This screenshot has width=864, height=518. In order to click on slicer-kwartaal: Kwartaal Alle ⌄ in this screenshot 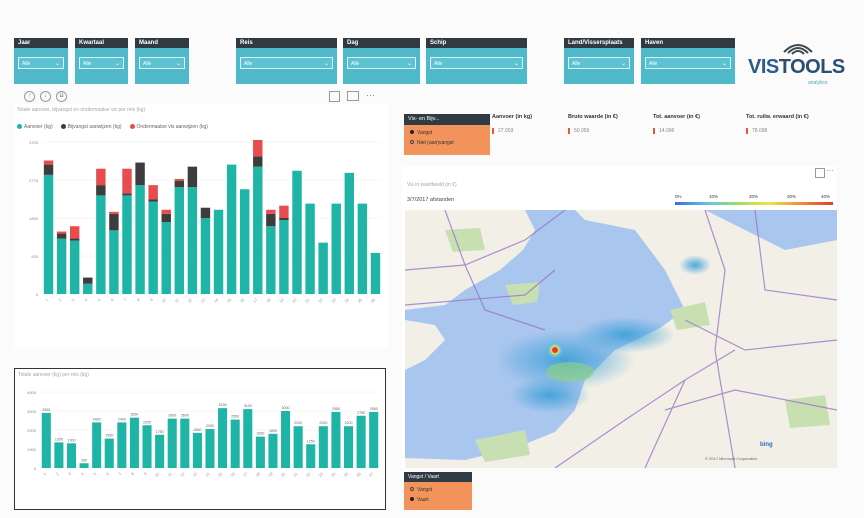, I will do `click(101, 61)`.